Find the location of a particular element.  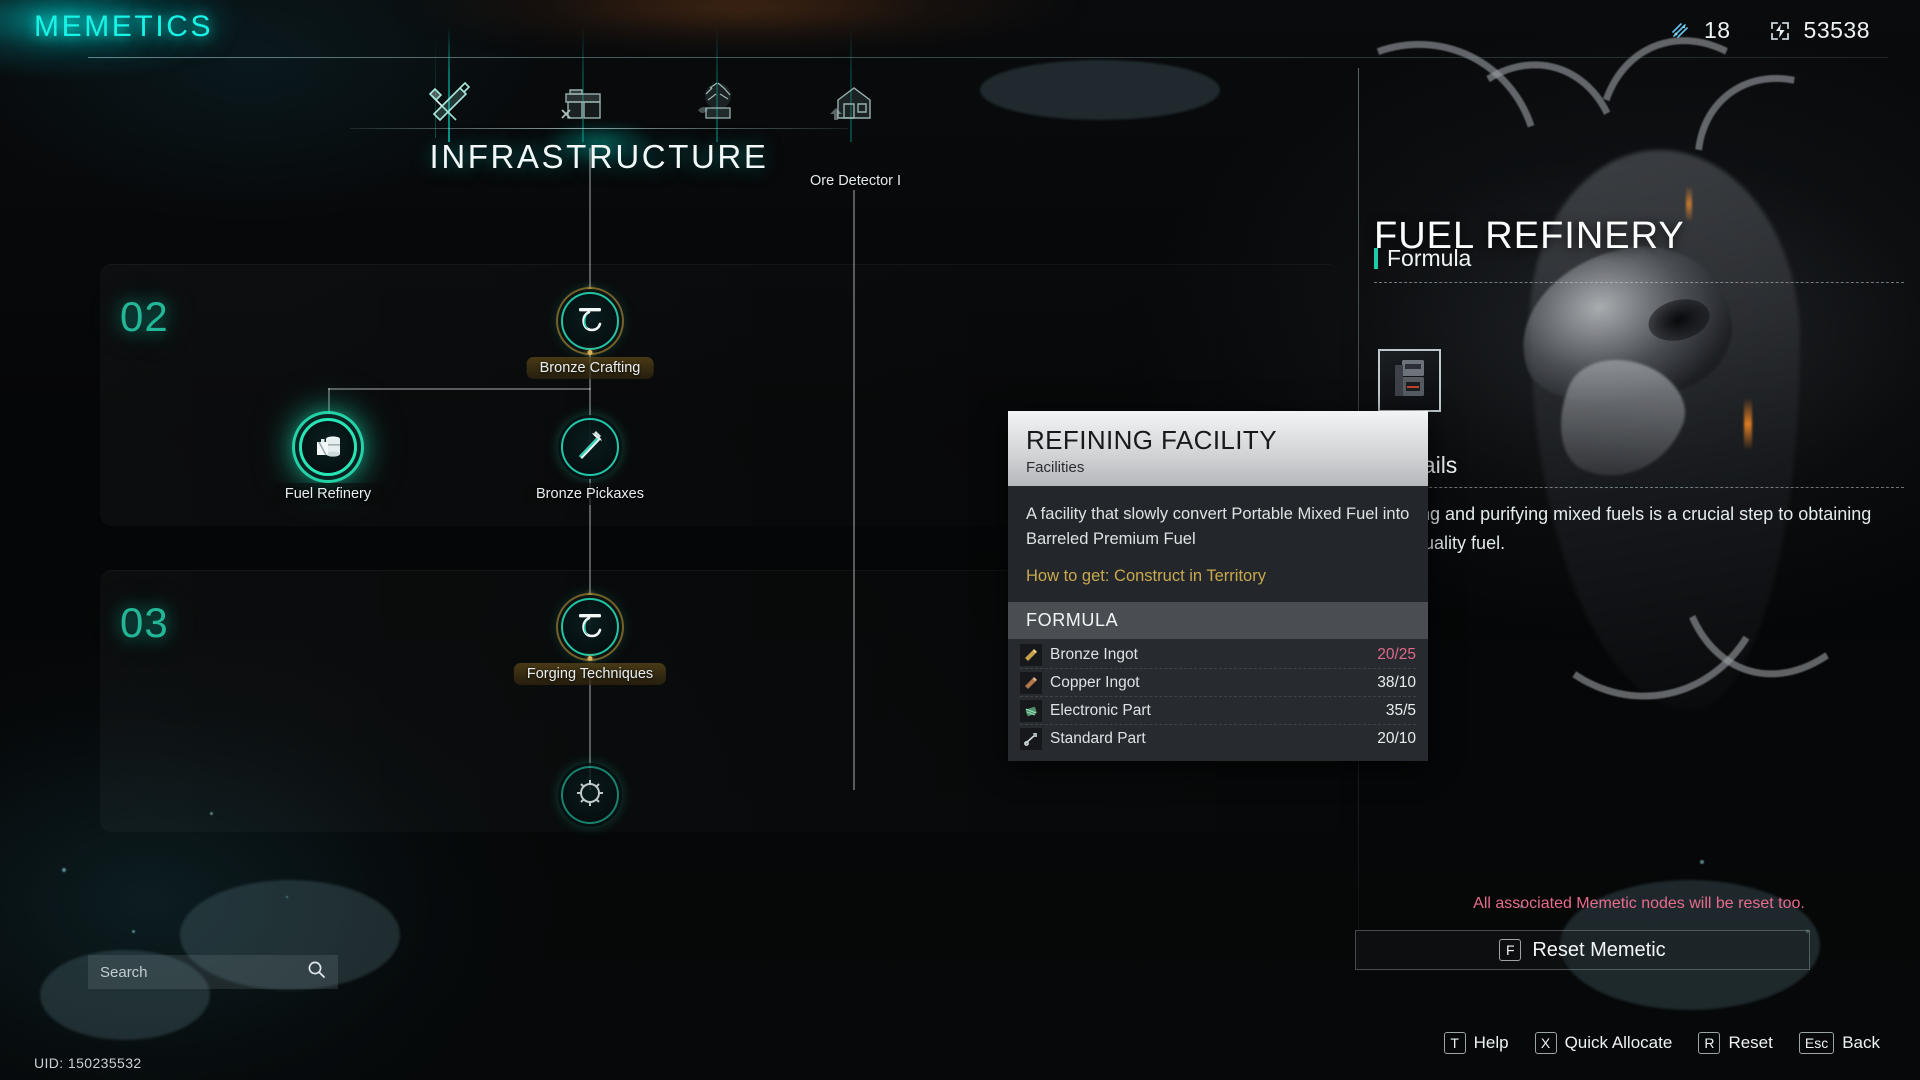

formula-row: Standard Part 20/10 is located at coordinates (1218, 739).